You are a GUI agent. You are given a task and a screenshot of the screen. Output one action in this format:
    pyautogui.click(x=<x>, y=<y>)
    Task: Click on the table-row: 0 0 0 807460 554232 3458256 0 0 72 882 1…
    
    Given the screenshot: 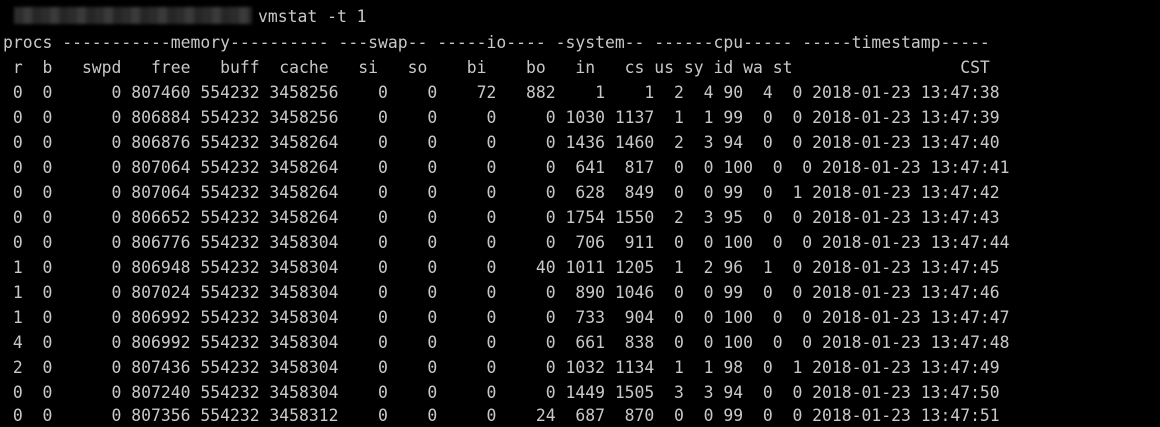 What is the action you would take?
    pyautogui.click(x=501, y=92)
    